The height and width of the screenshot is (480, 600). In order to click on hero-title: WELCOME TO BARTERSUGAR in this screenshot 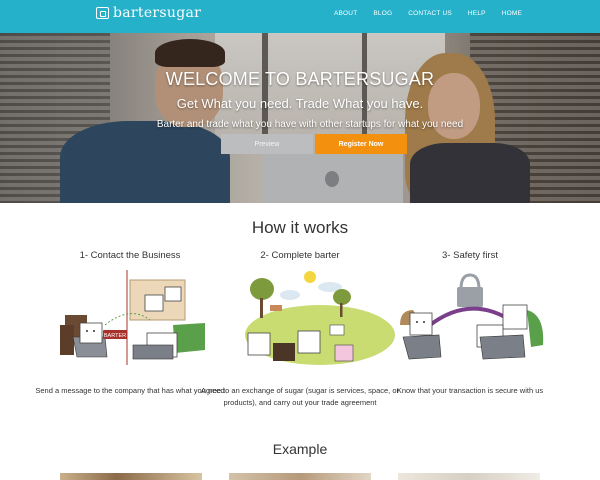, I will do `click(300, 79)`.